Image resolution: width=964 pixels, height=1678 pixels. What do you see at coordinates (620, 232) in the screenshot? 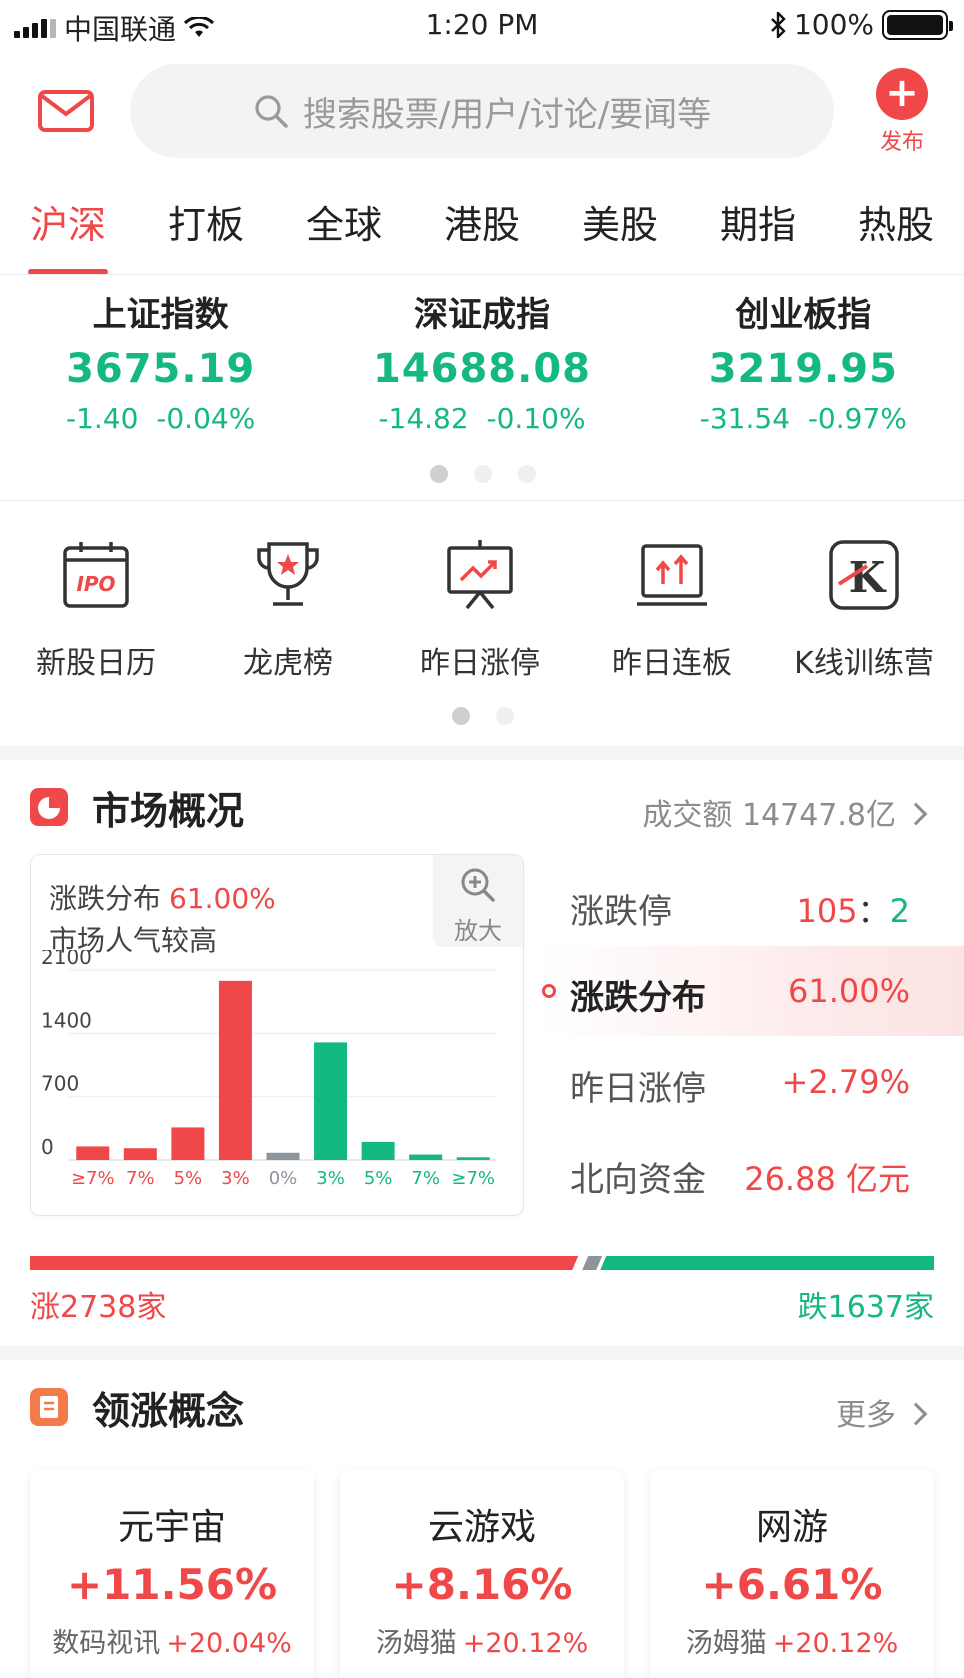
I see `tab-us: 美股` at bounding box center [620, 232].